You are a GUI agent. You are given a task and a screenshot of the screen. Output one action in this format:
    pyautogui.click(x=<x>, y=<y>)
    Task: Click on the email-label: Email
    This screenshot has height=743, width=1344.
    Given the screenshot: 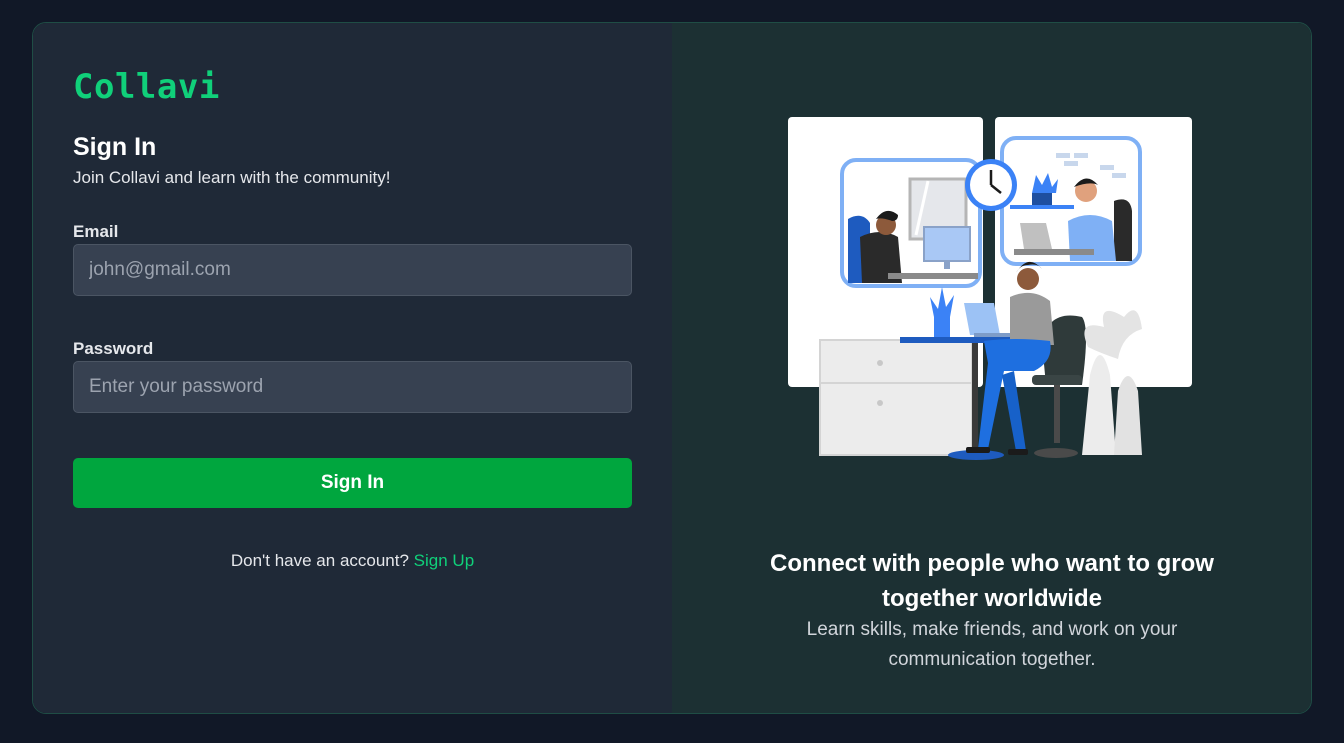 What is the action you would take?
    pyautogui.click(x=96, y=231)
    